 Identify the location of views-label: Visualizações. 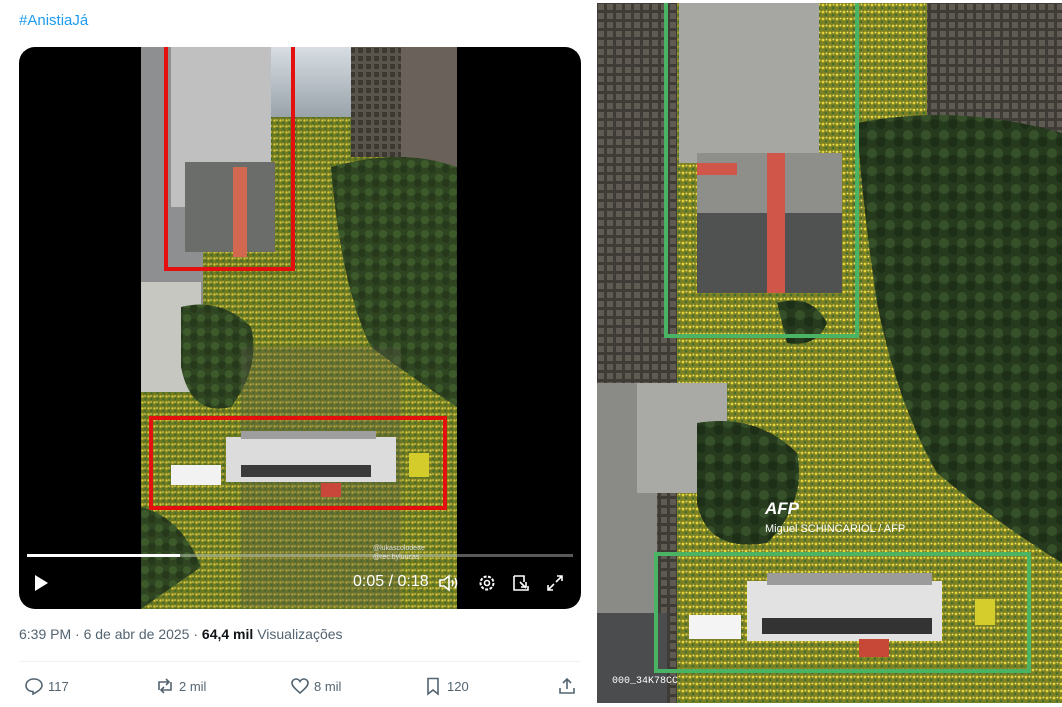
(300, 634).